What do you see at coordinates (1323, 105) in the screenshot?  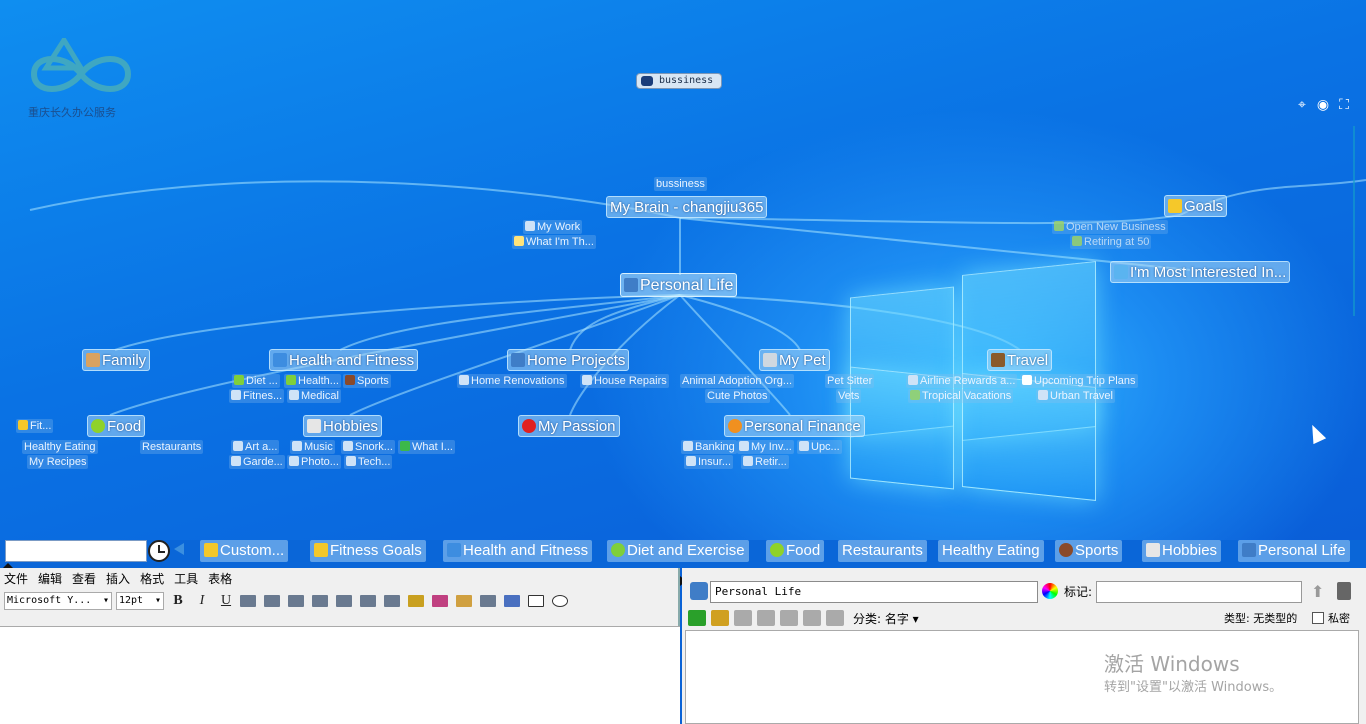 I see `focus-icon: ◉` at bounding box center [1323, 105].